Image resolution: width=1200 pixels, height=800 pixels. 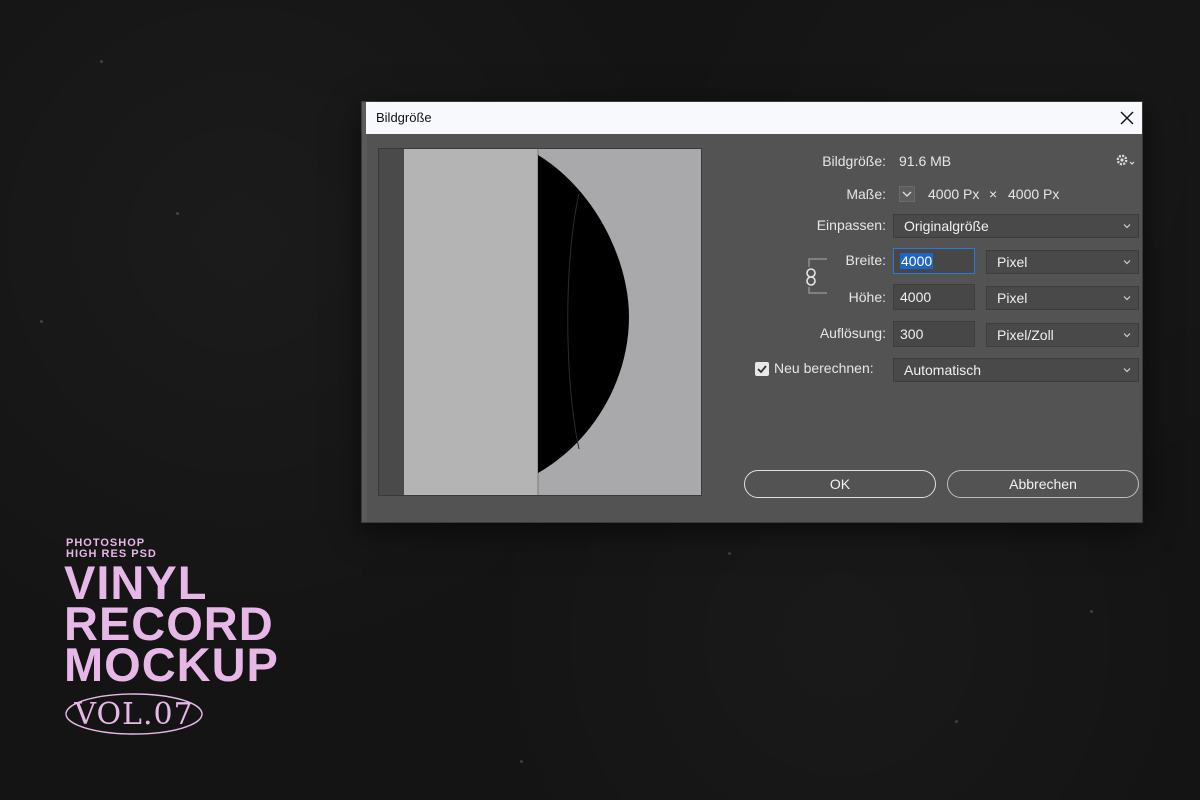 What do you see at coordinates (1016, 226) in the screenshot?
I see `fit-dropdown: Originalgröße` at bounding box center [1016, 226].